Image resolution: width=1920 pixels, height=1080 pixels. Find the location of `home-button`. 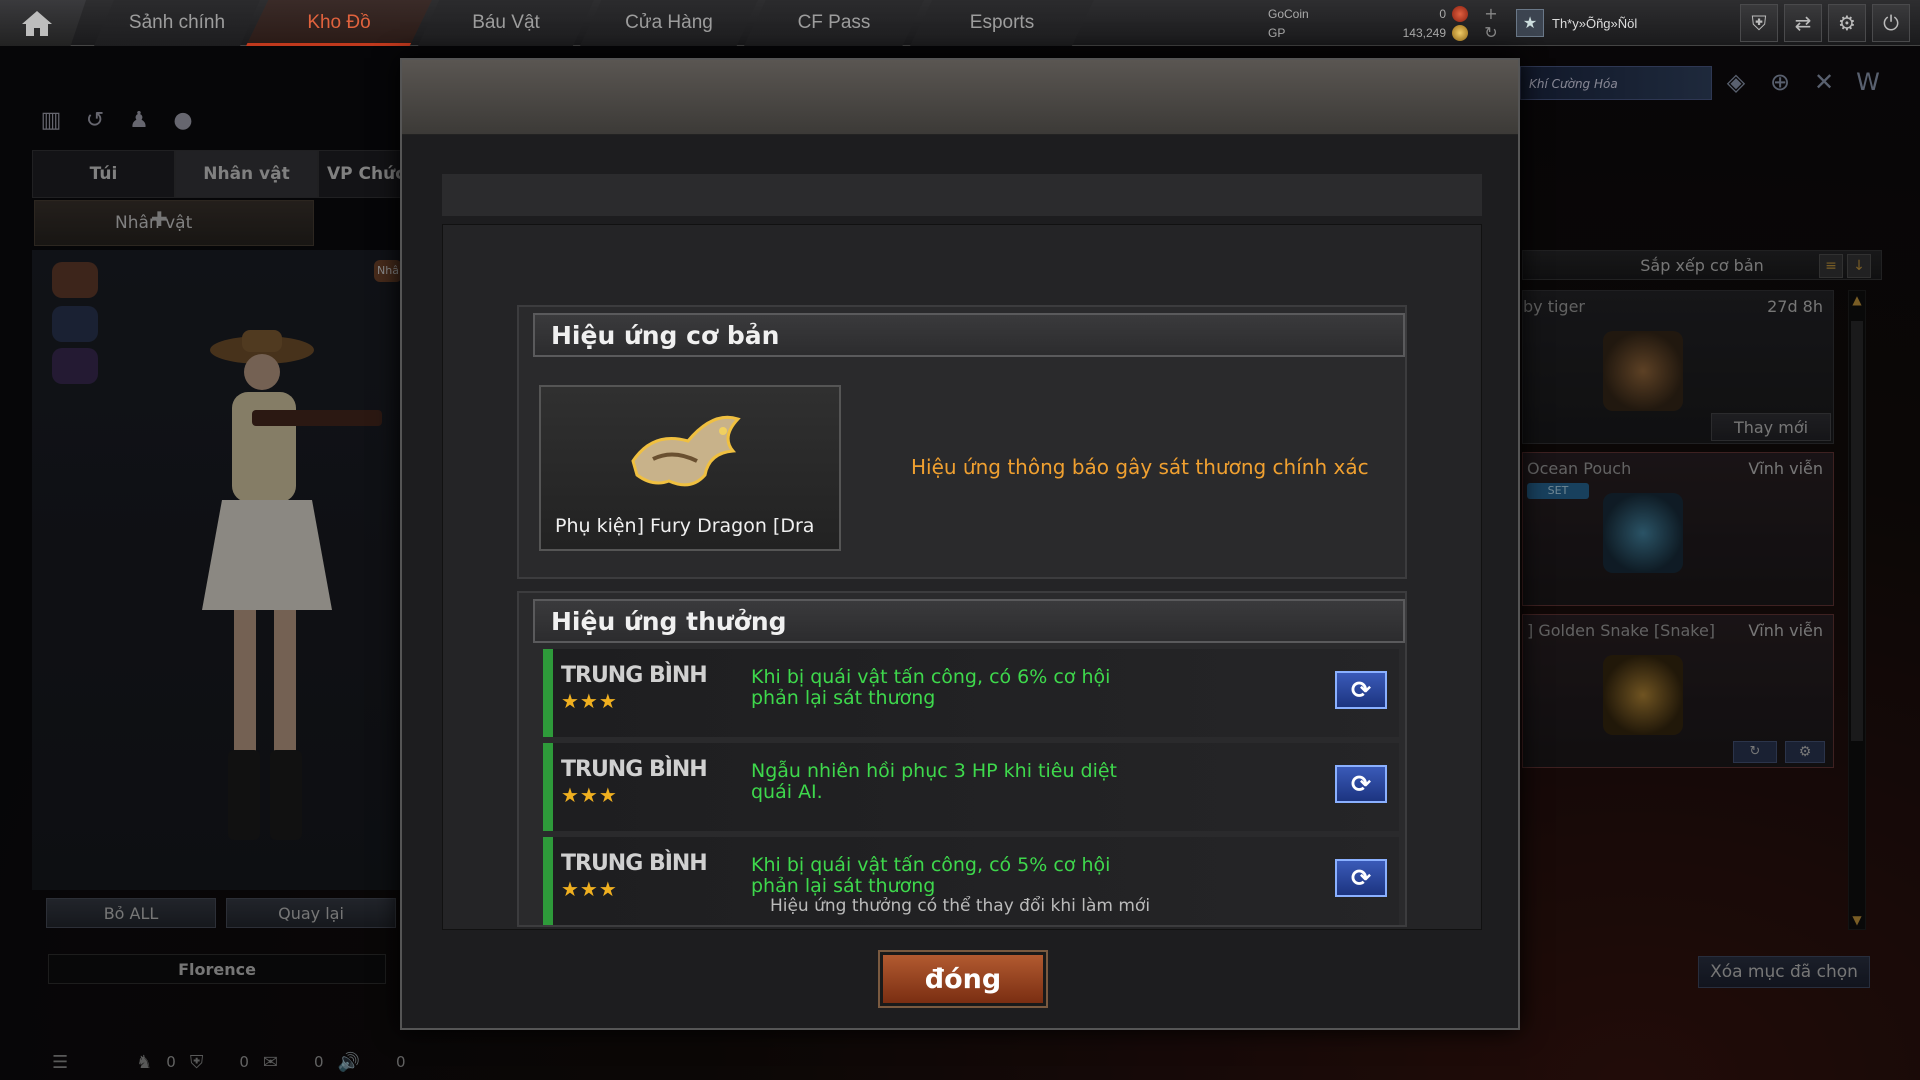

home-button is located at coordinates (43, 23).